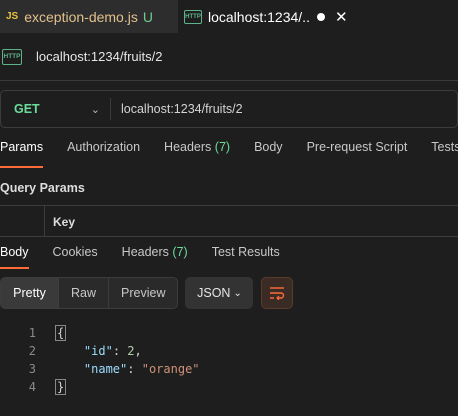 The width and height of the screenshot is (458, 416). What do you see at coordinates (32, 387) in the screenshot?
I see `line-number: 4` at bounding box center [32, 387].